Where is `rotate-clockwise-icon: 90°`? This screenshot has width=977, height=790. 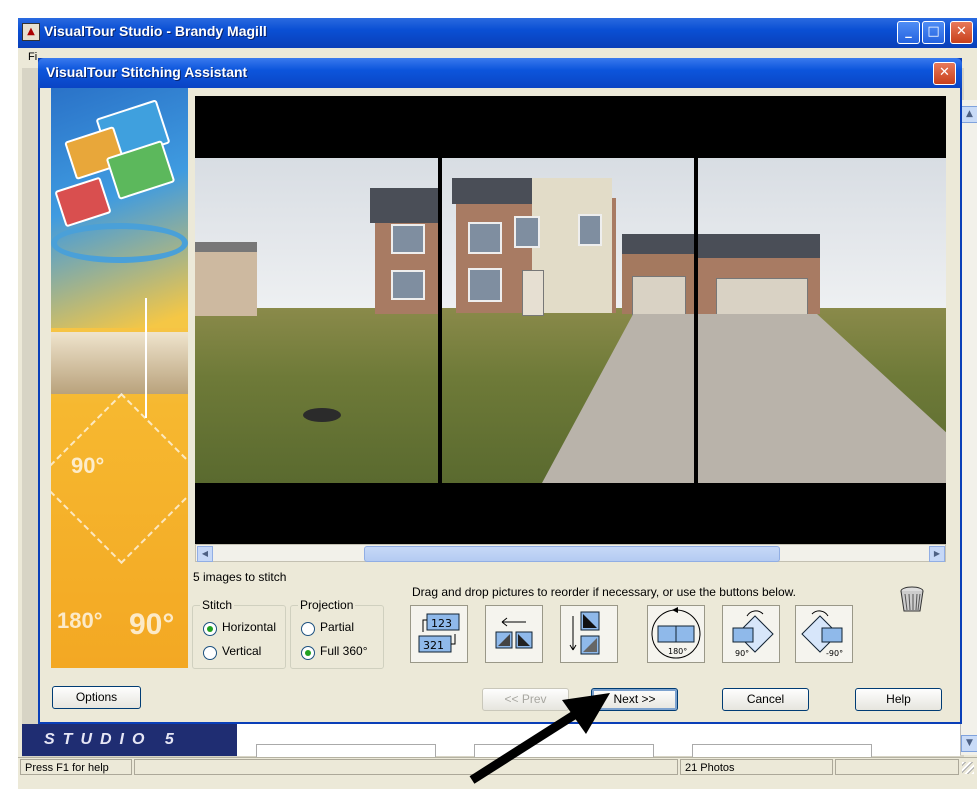
rotate-clockwise-icon: 90° is located at coordinates (753, 634).